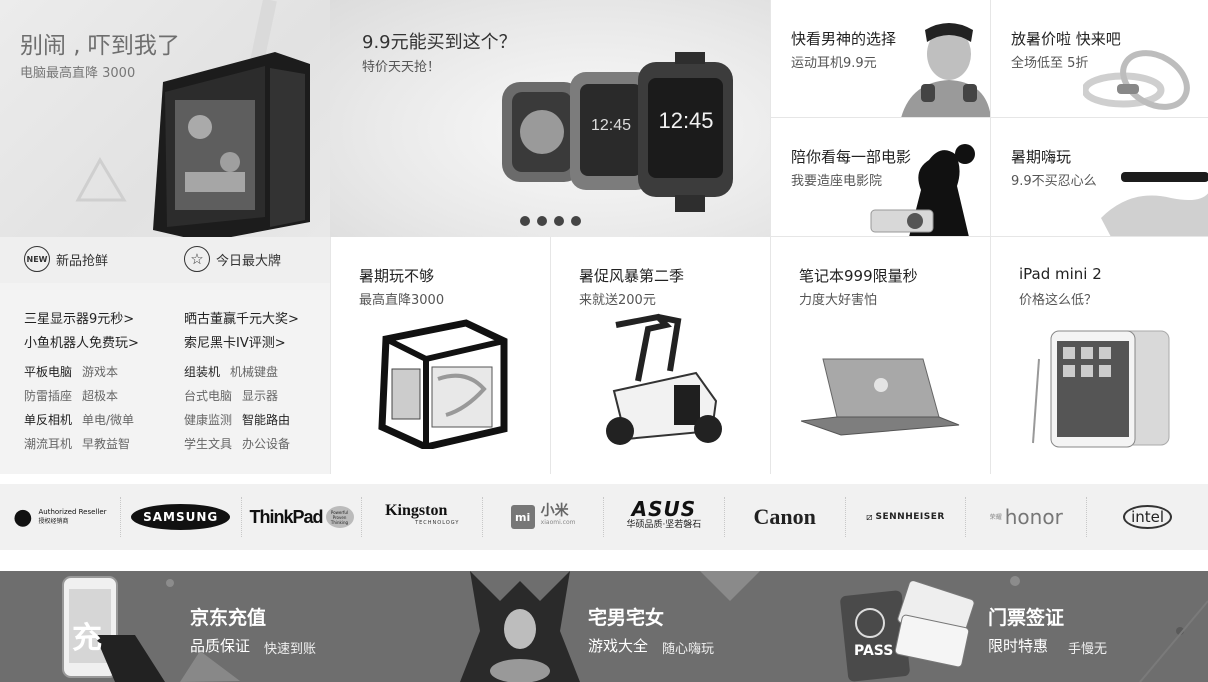  What do you see at coordinates (208, 443) in the screenshot?
I see `category-link: 学生文具` at bounding box center [208, 443].